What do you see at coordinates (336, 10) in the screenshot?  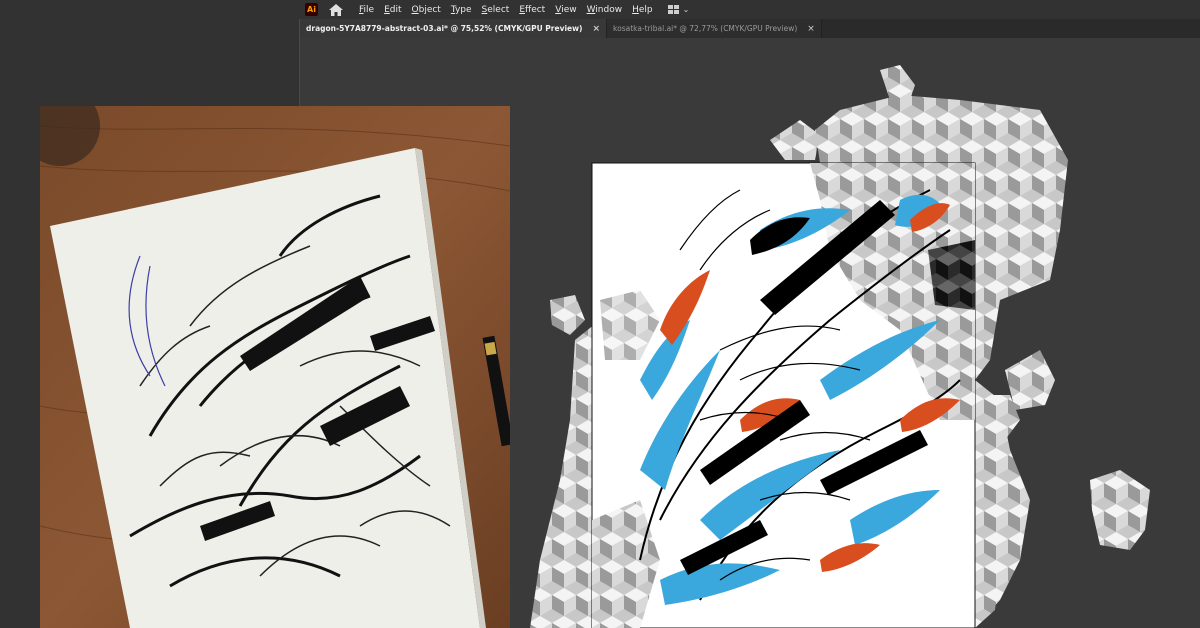 I see `home-icon` at bounding box center [336, 10].